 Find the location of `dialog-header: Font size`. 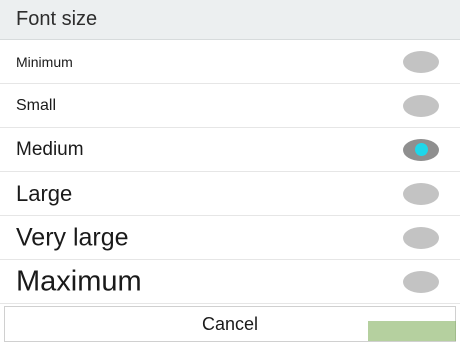

dialog-header: Font size is located at coordinates (230, 20).